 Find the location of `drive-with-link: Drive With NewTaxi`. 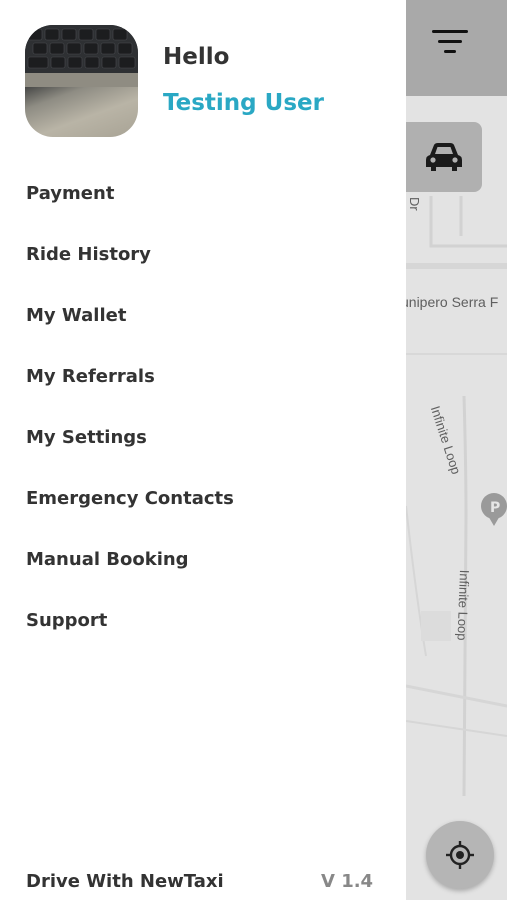

drive-with-link: Drive With NewTaxi is located at coordinates (125, 881).